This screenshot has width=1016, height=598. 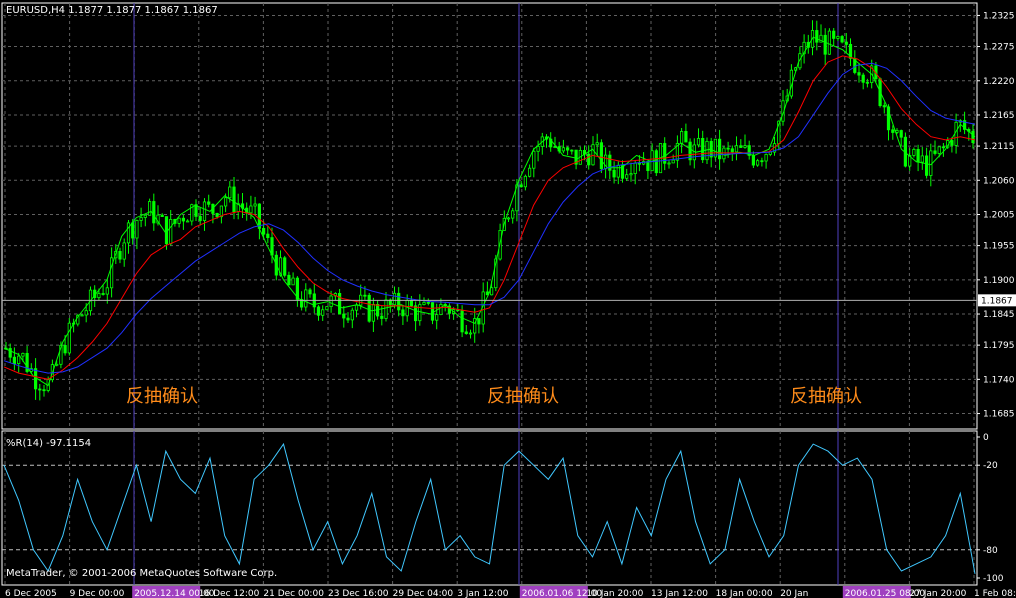 What do you see at coordinates (999, 281) in the screenshot?
I see `price-tick-label: 1.1900` at bounding box center [999, 281].